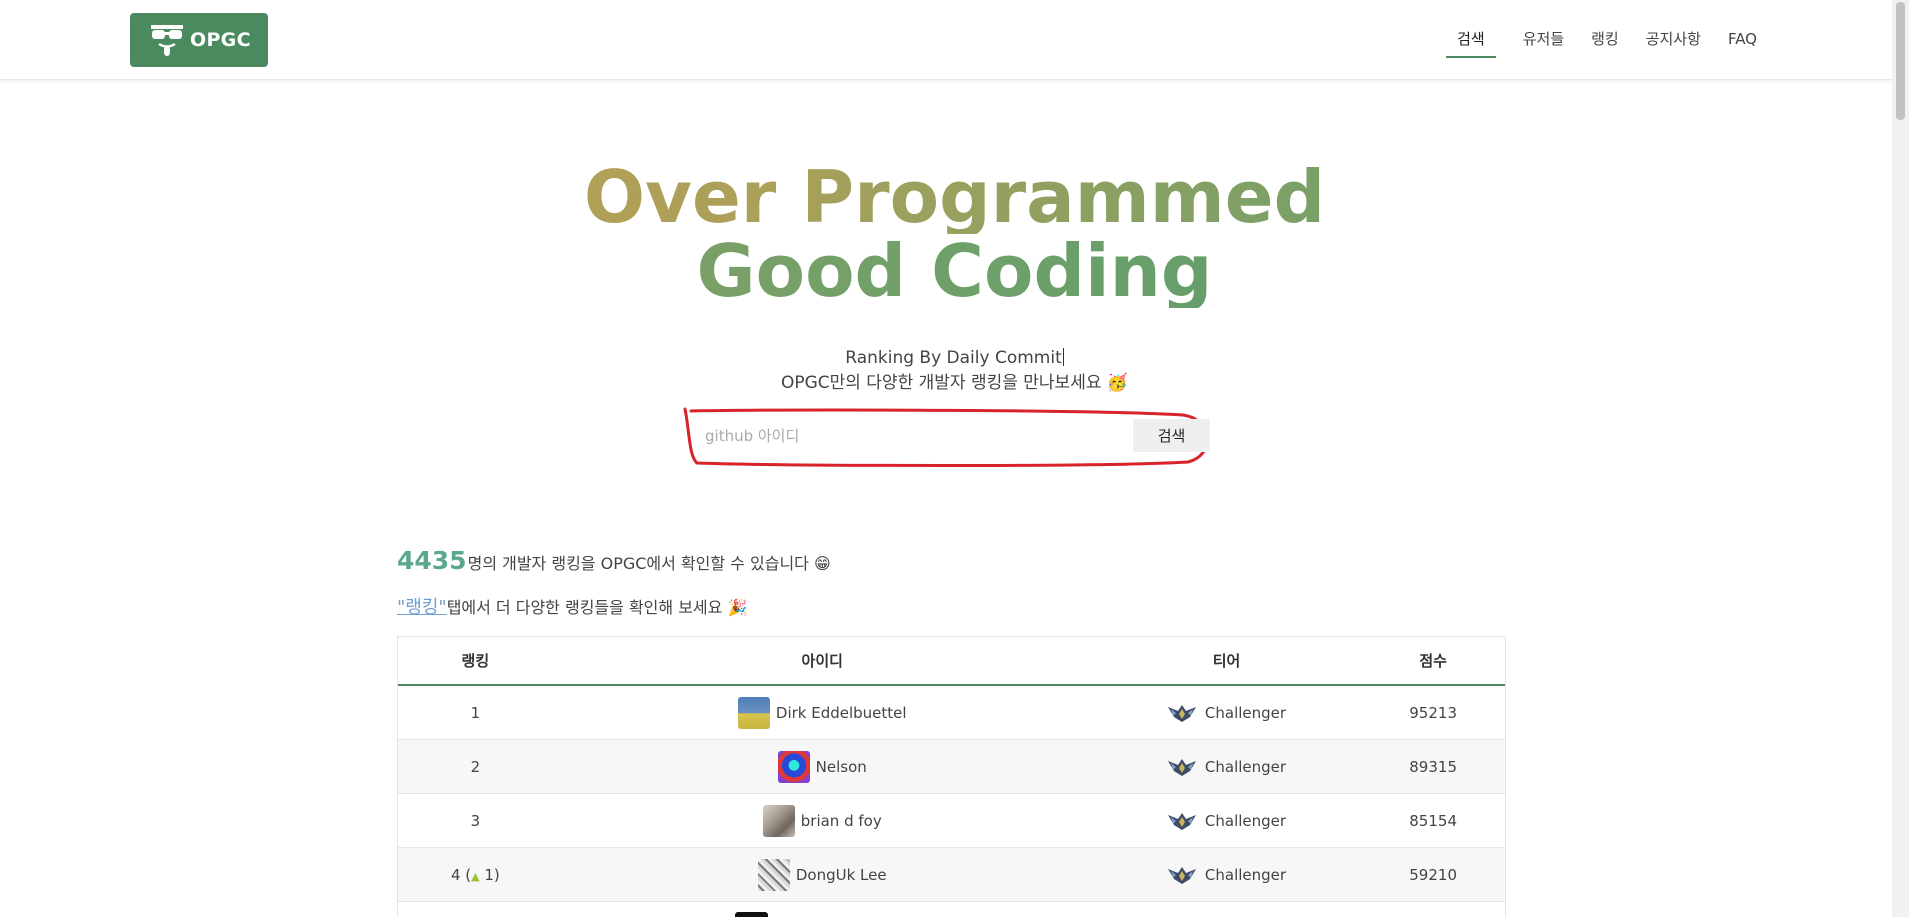 The width and height of the screenshot is (1909, 917). I want to click on main-nav: 검색 유저들 랭킹 공지사항 FAQ, so click(1601, 42).